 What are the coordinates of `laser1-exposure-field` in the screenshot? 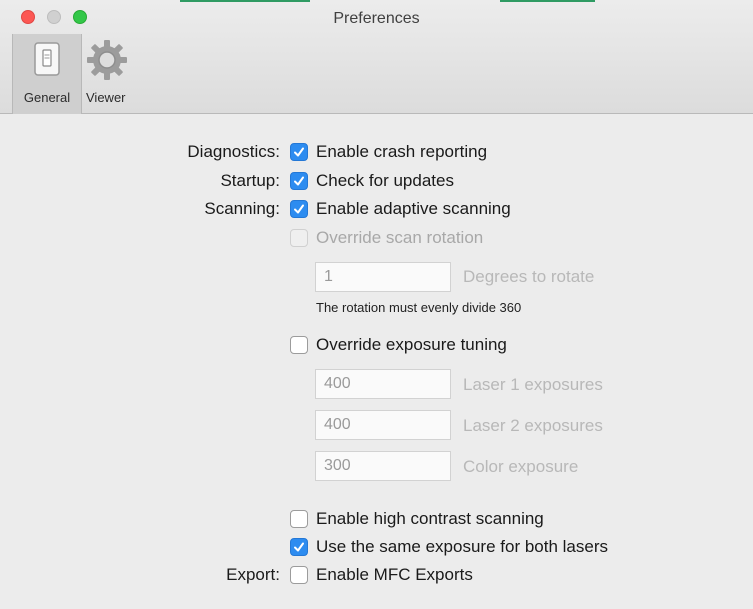 It's located at (383, 384).